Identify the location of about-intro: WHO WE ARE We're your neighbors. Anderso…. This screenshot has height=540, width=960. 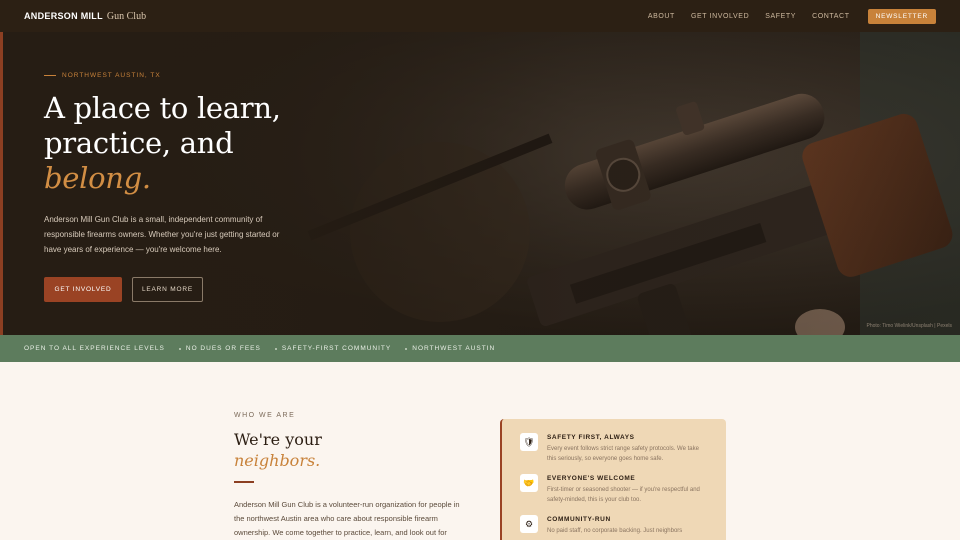
(354, 476).